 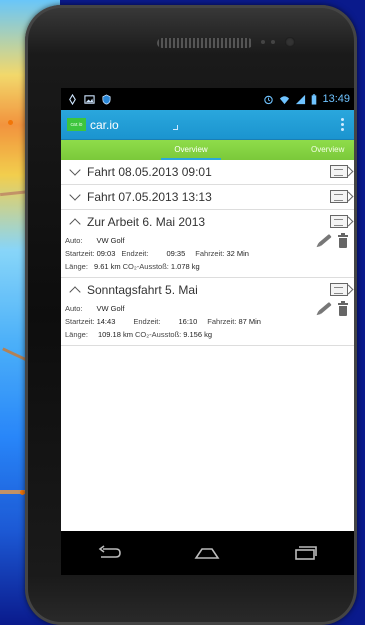 I want to click on home-icon, so click(x=207, y=553).